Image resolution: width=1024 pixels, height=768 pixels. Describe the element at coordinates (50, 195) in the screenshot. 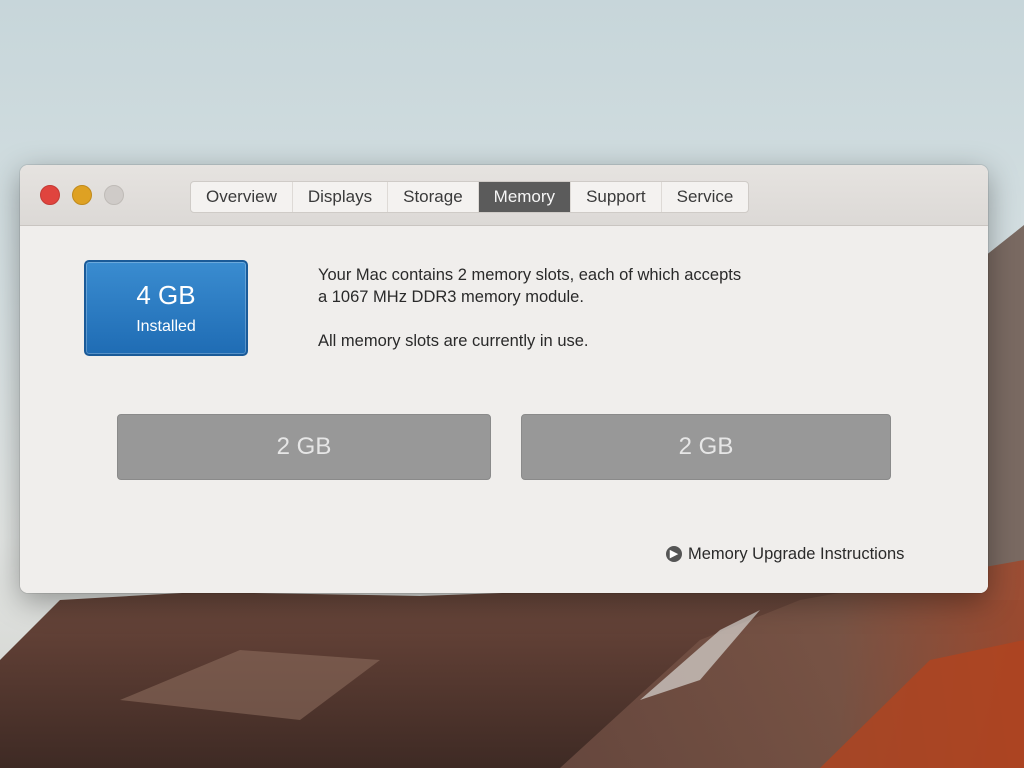

I see `close-button` at that location.